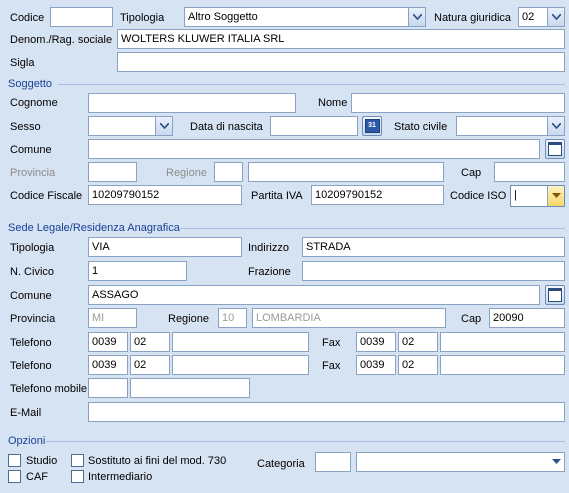 This screenshot has height=493, width=569. Describe the element at coordinates (108, 365) in the screenshot. I see `telefono2-prefix-input: 0039` at that location.